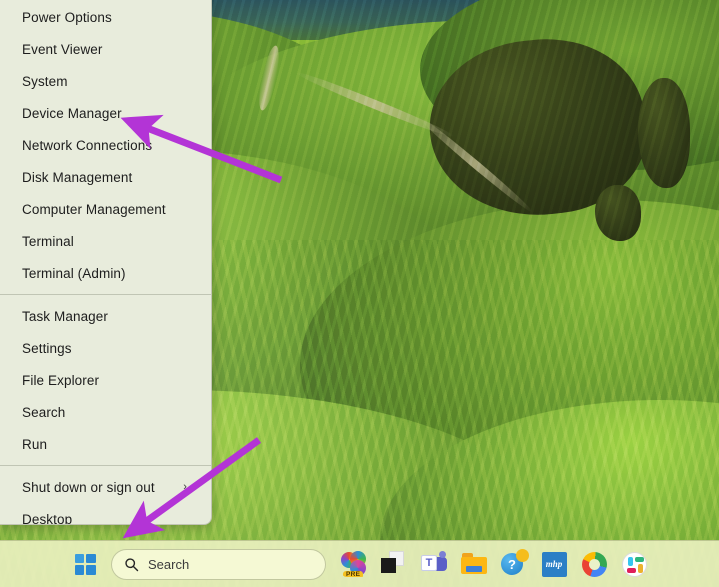 The height and width of the screenshot is (587, 719). What do you see at coordinates (105, 348) in the screenshot?
I see `menu-item-settings: Settings` at bounding box center [105, 348].